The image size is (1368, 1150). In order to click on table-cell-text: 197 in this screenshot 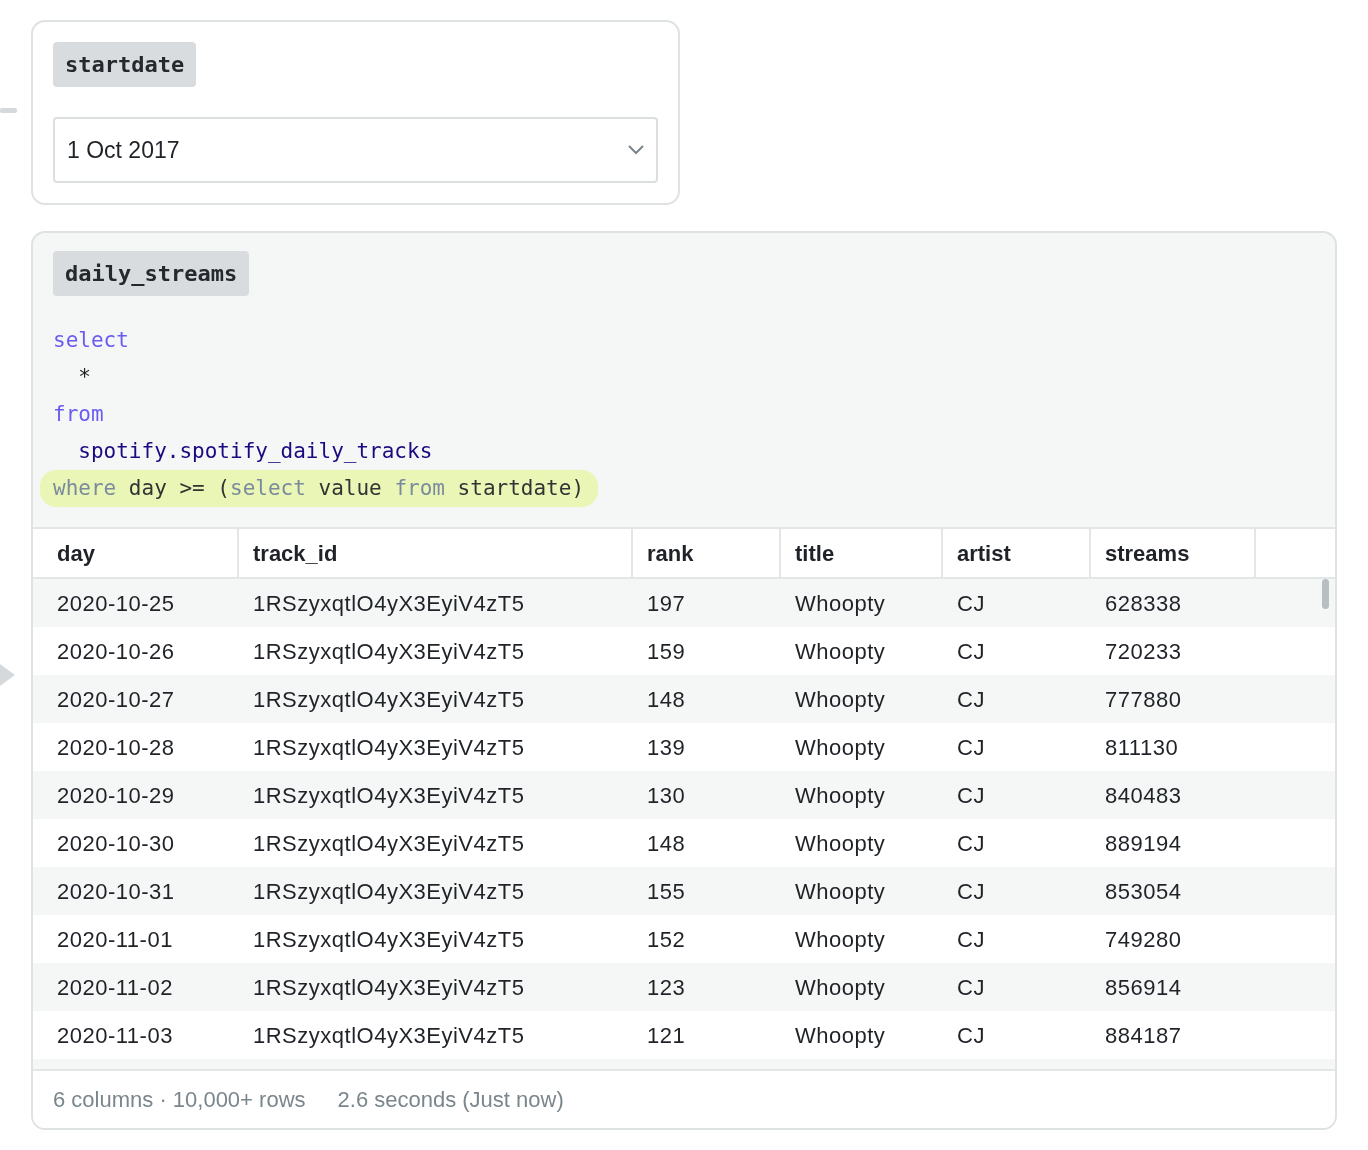, I will do `click(666, 603)`.